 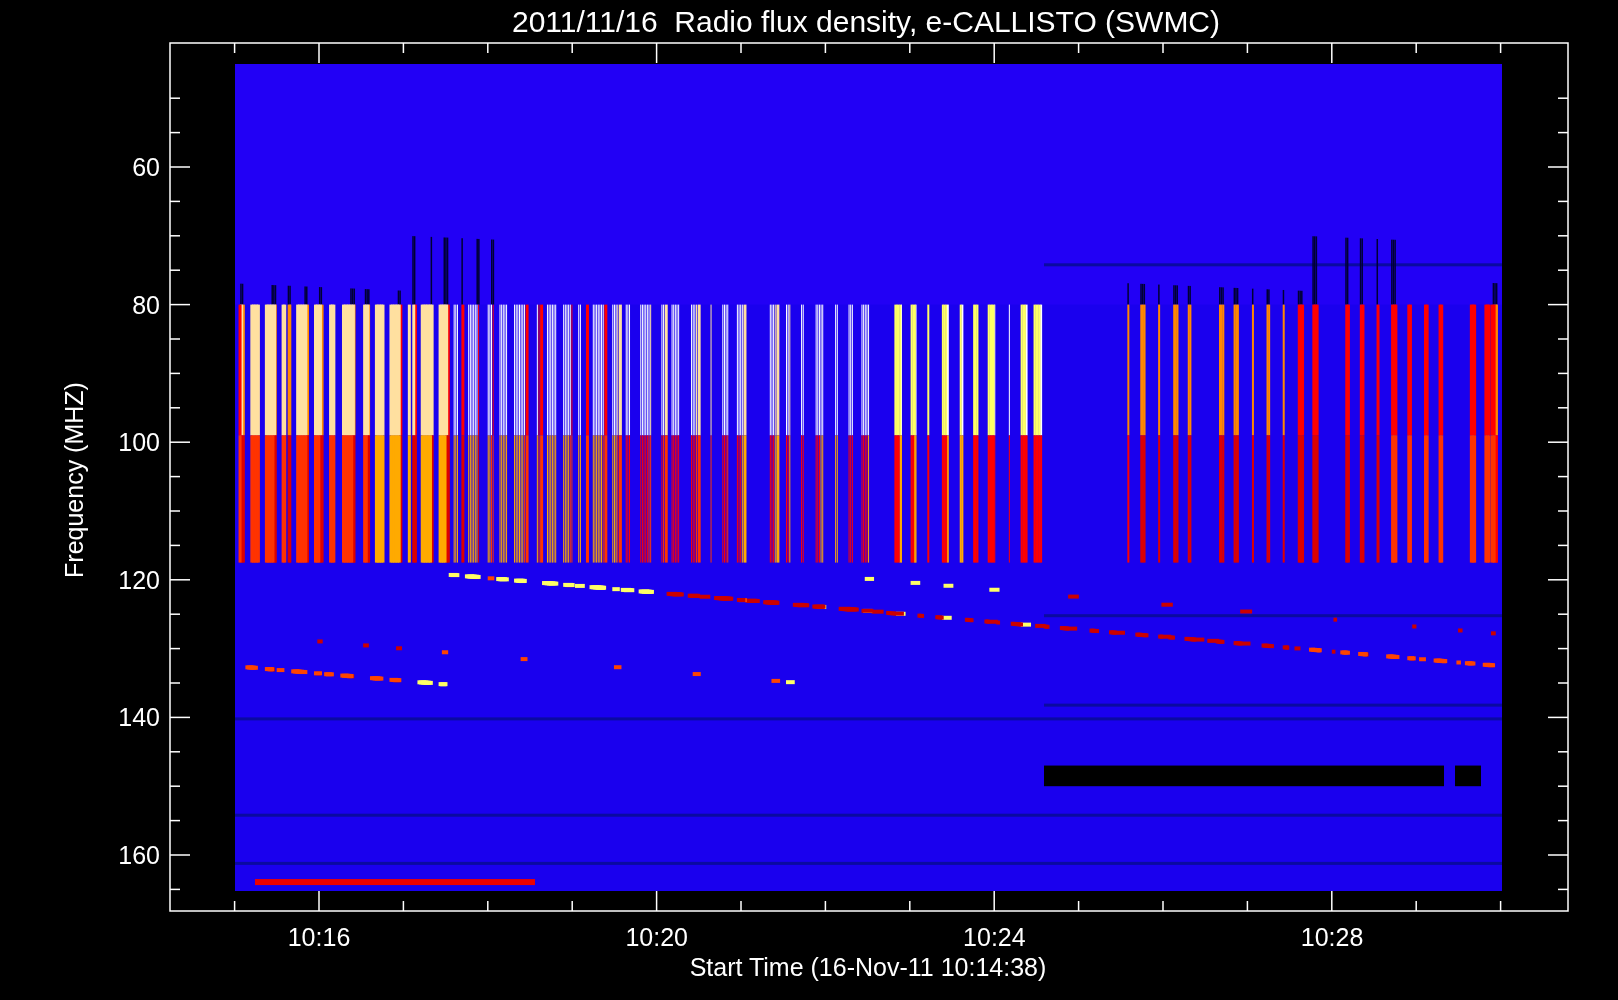 I want to click on x-tick-label: 10:20, so click(x=656, y=937).